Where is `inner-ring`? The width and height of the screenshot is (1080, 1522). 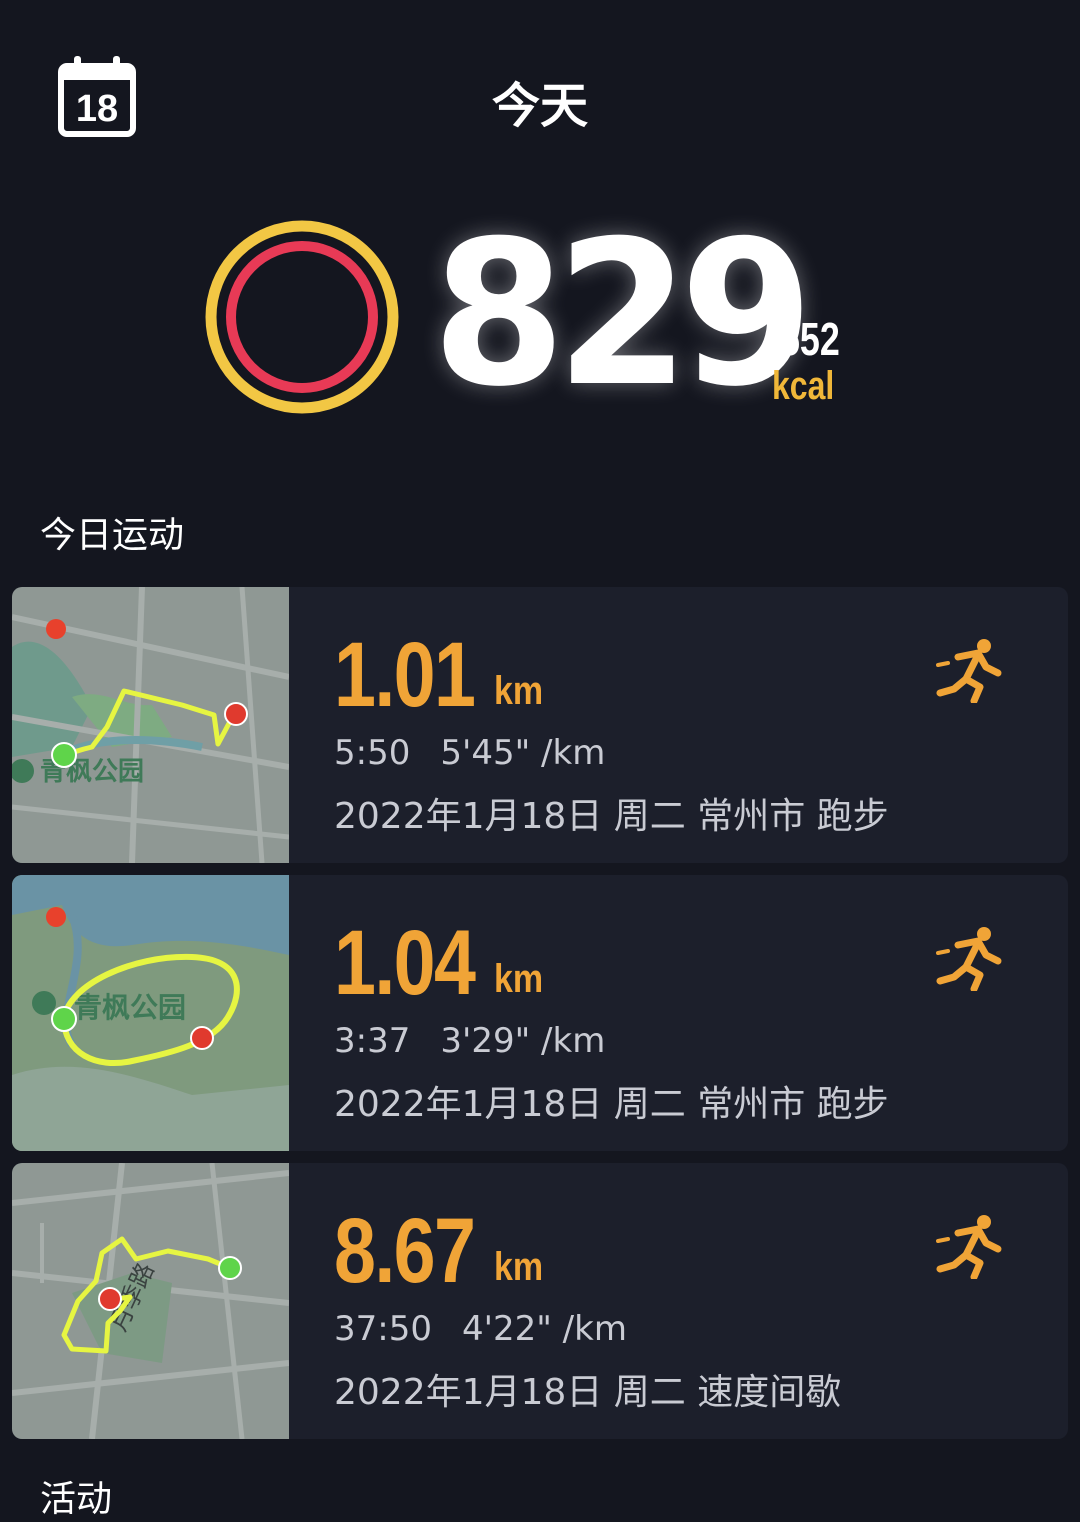
inner-ring is located at coordinates (302, 317).